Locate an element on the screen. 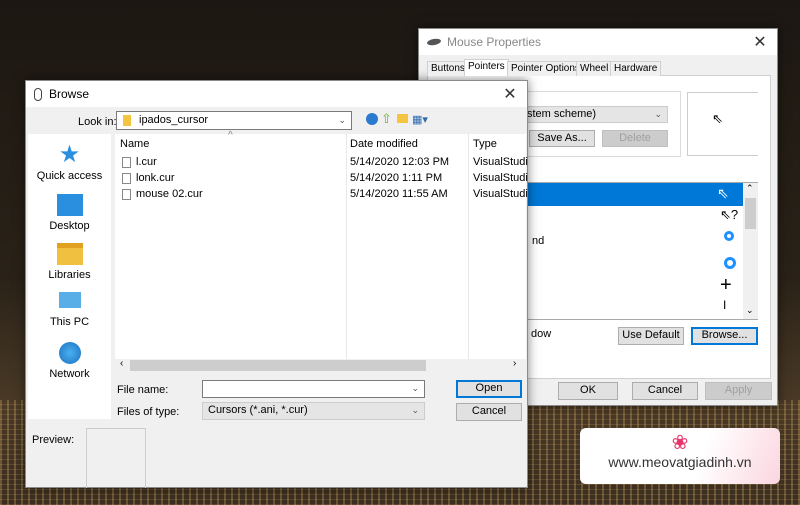 The image size is (800, 505). tab-wheel: Wheel is located at coordinates (594, 68).